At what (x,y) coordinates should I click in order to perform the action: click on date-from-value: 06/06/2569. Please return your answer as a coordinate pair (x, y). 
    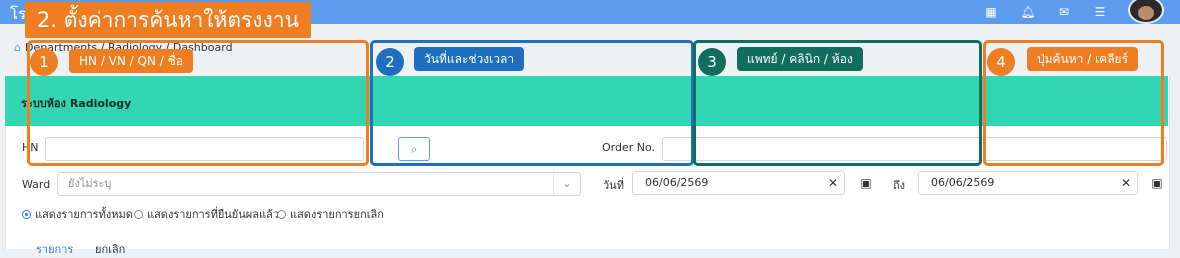
    Looking at the image, I should click on (677, 182).